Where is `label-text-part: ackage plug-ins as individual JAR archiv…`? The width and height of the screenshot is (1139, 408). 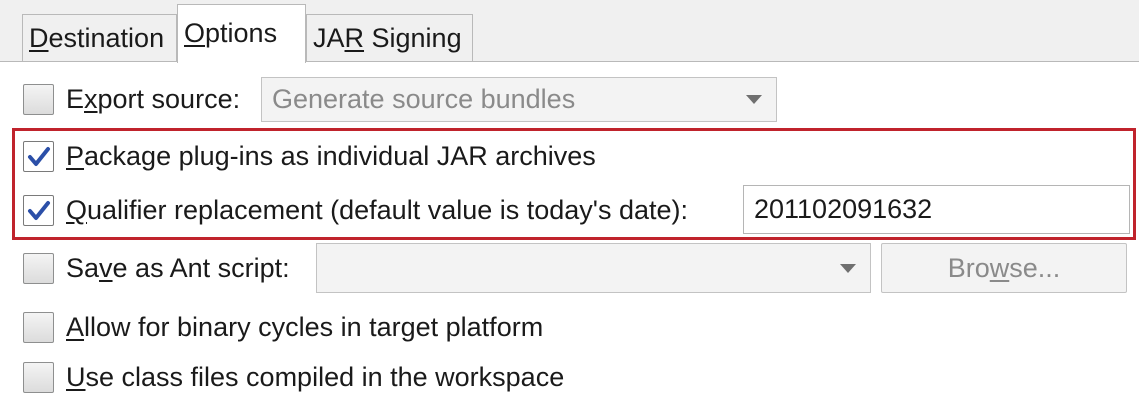
label-text-part: ackage plug-ins as individual JAR archiv… is located at coordinates (340, 156).